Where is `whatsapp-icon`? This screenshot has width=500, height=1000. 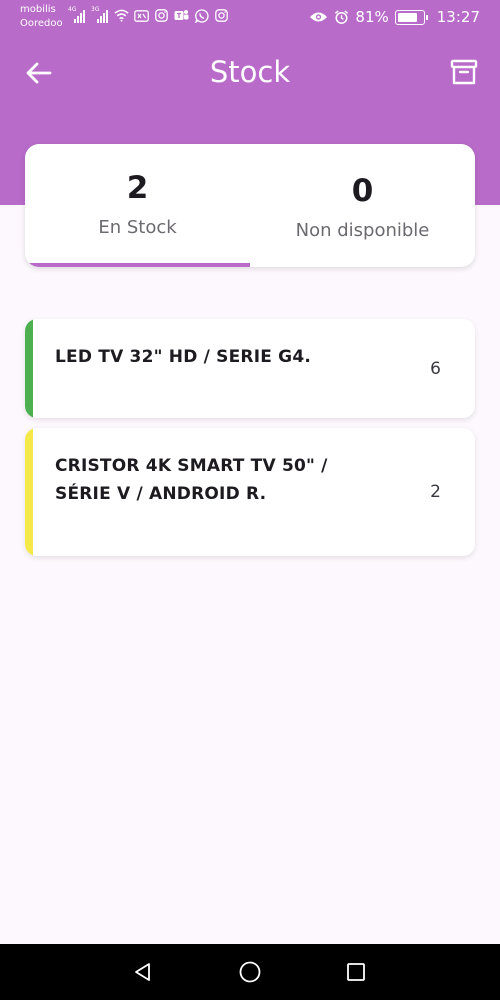 whatsapp-icon is located at coordinates (201, 15).